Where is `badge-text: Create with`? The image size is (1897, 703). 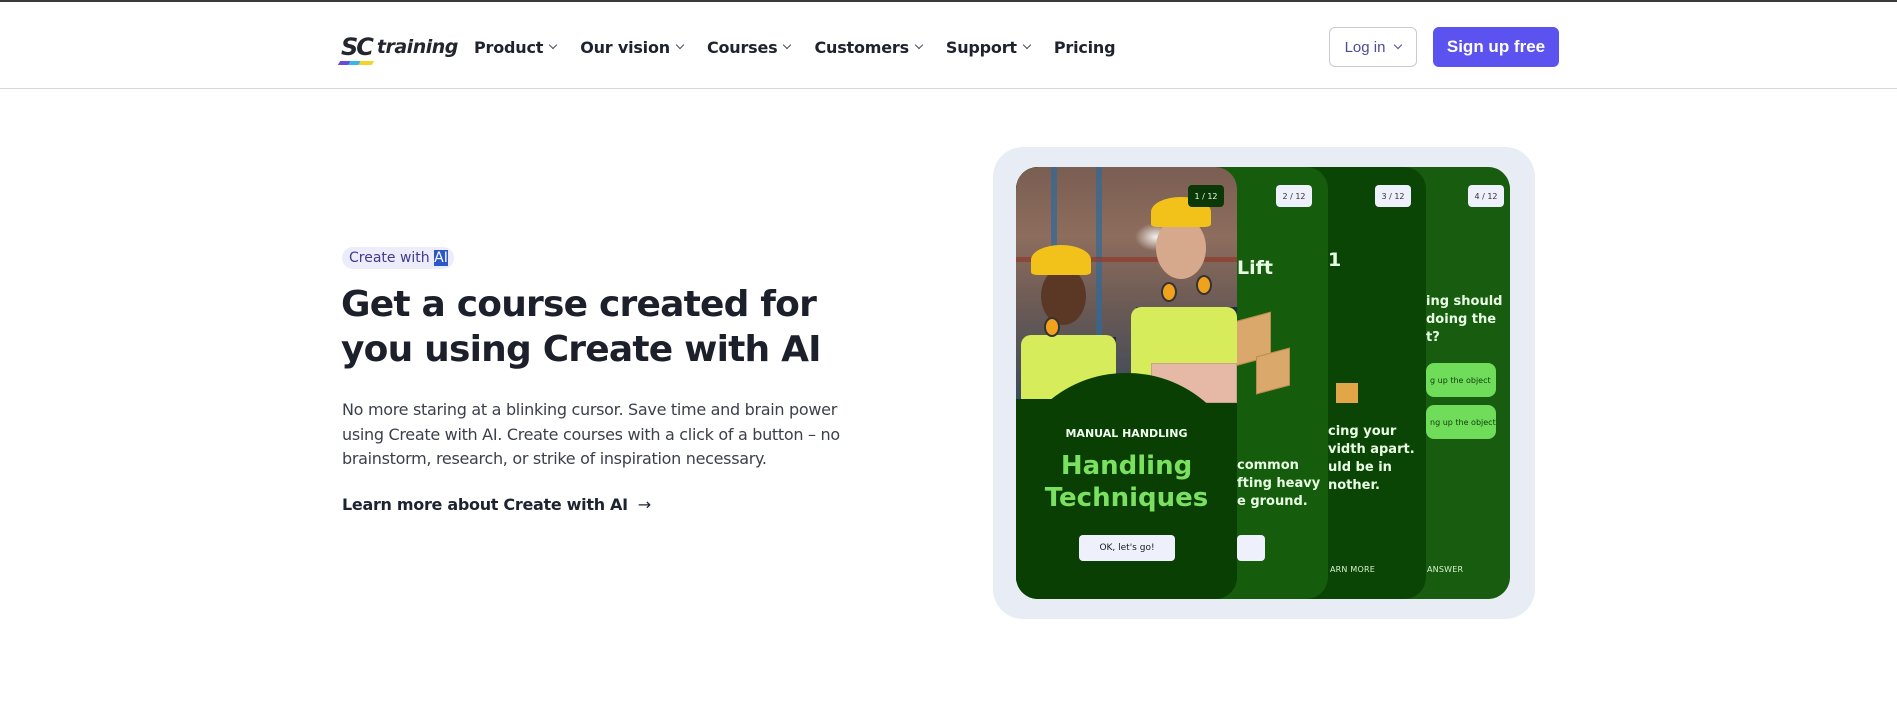
badge-text: Create with is located at coordinates (392, 258).